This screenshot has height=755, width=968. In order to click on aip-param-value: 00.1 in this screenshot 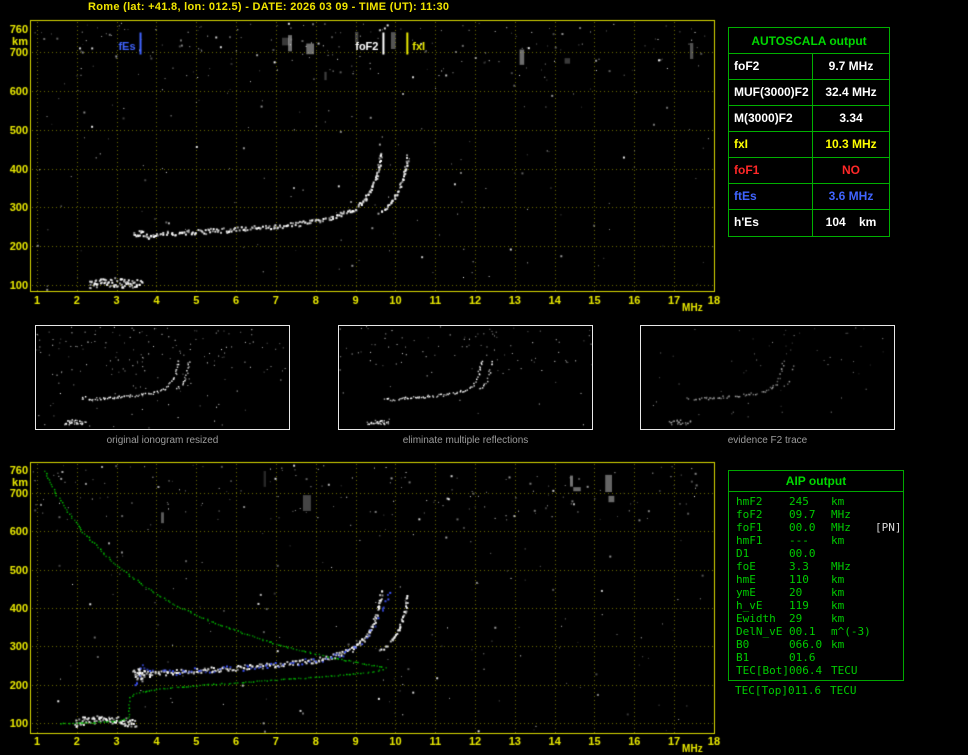, I will do `click(802, 631)`.